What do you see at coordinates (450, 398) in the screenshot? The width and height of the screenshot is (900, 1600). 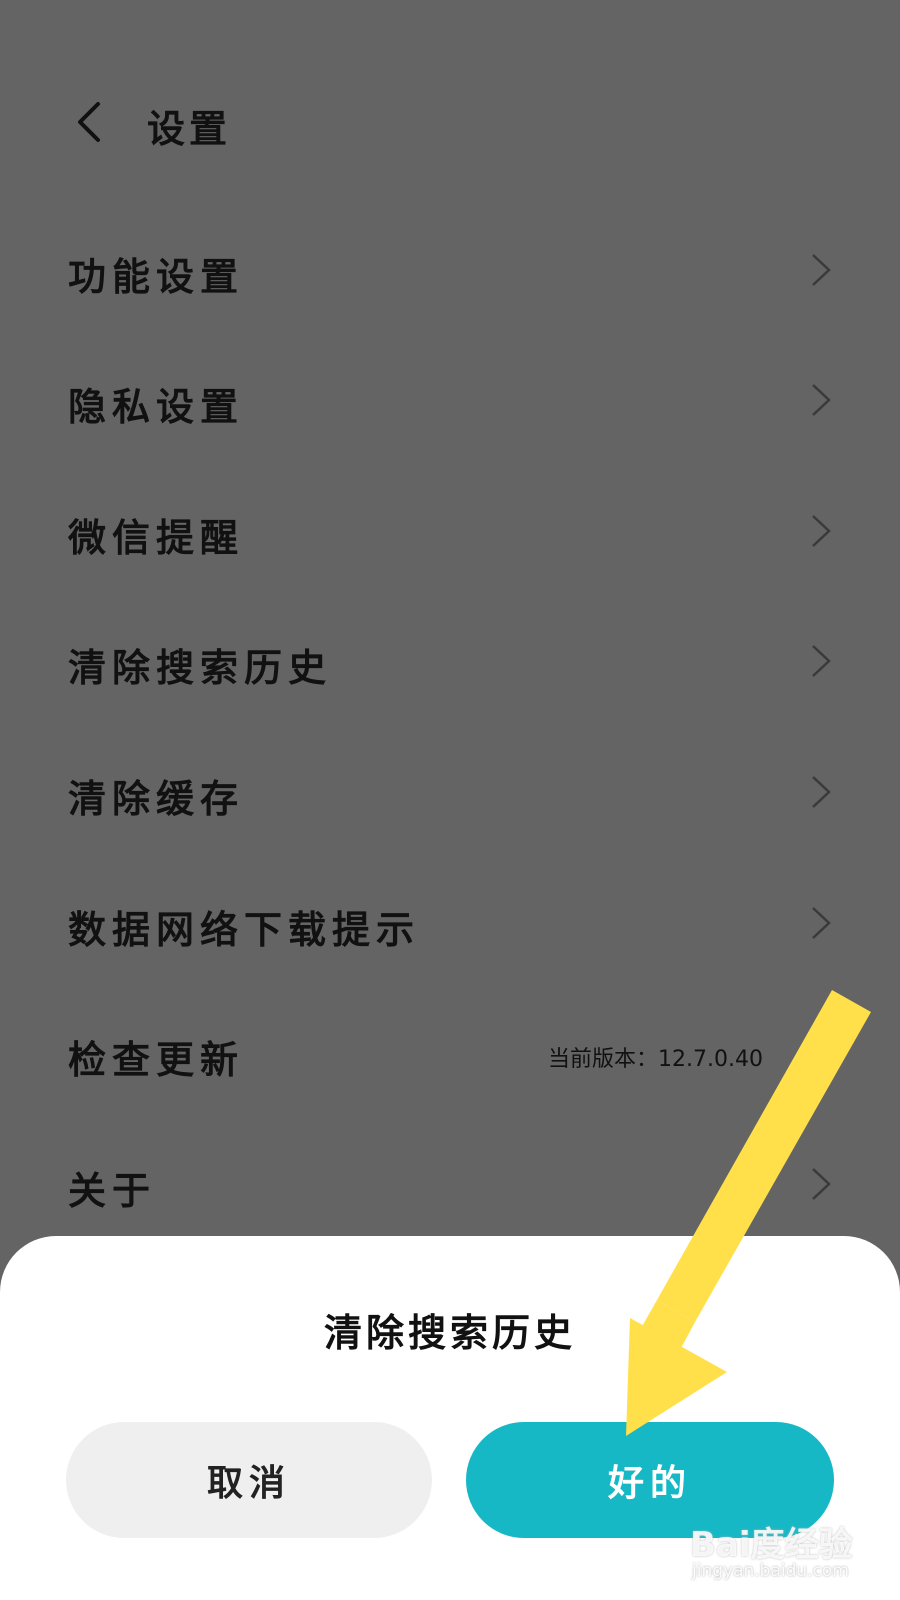 I see `menu-item-privacy-settings: 隐私设置` at bounding box center [450, 398].